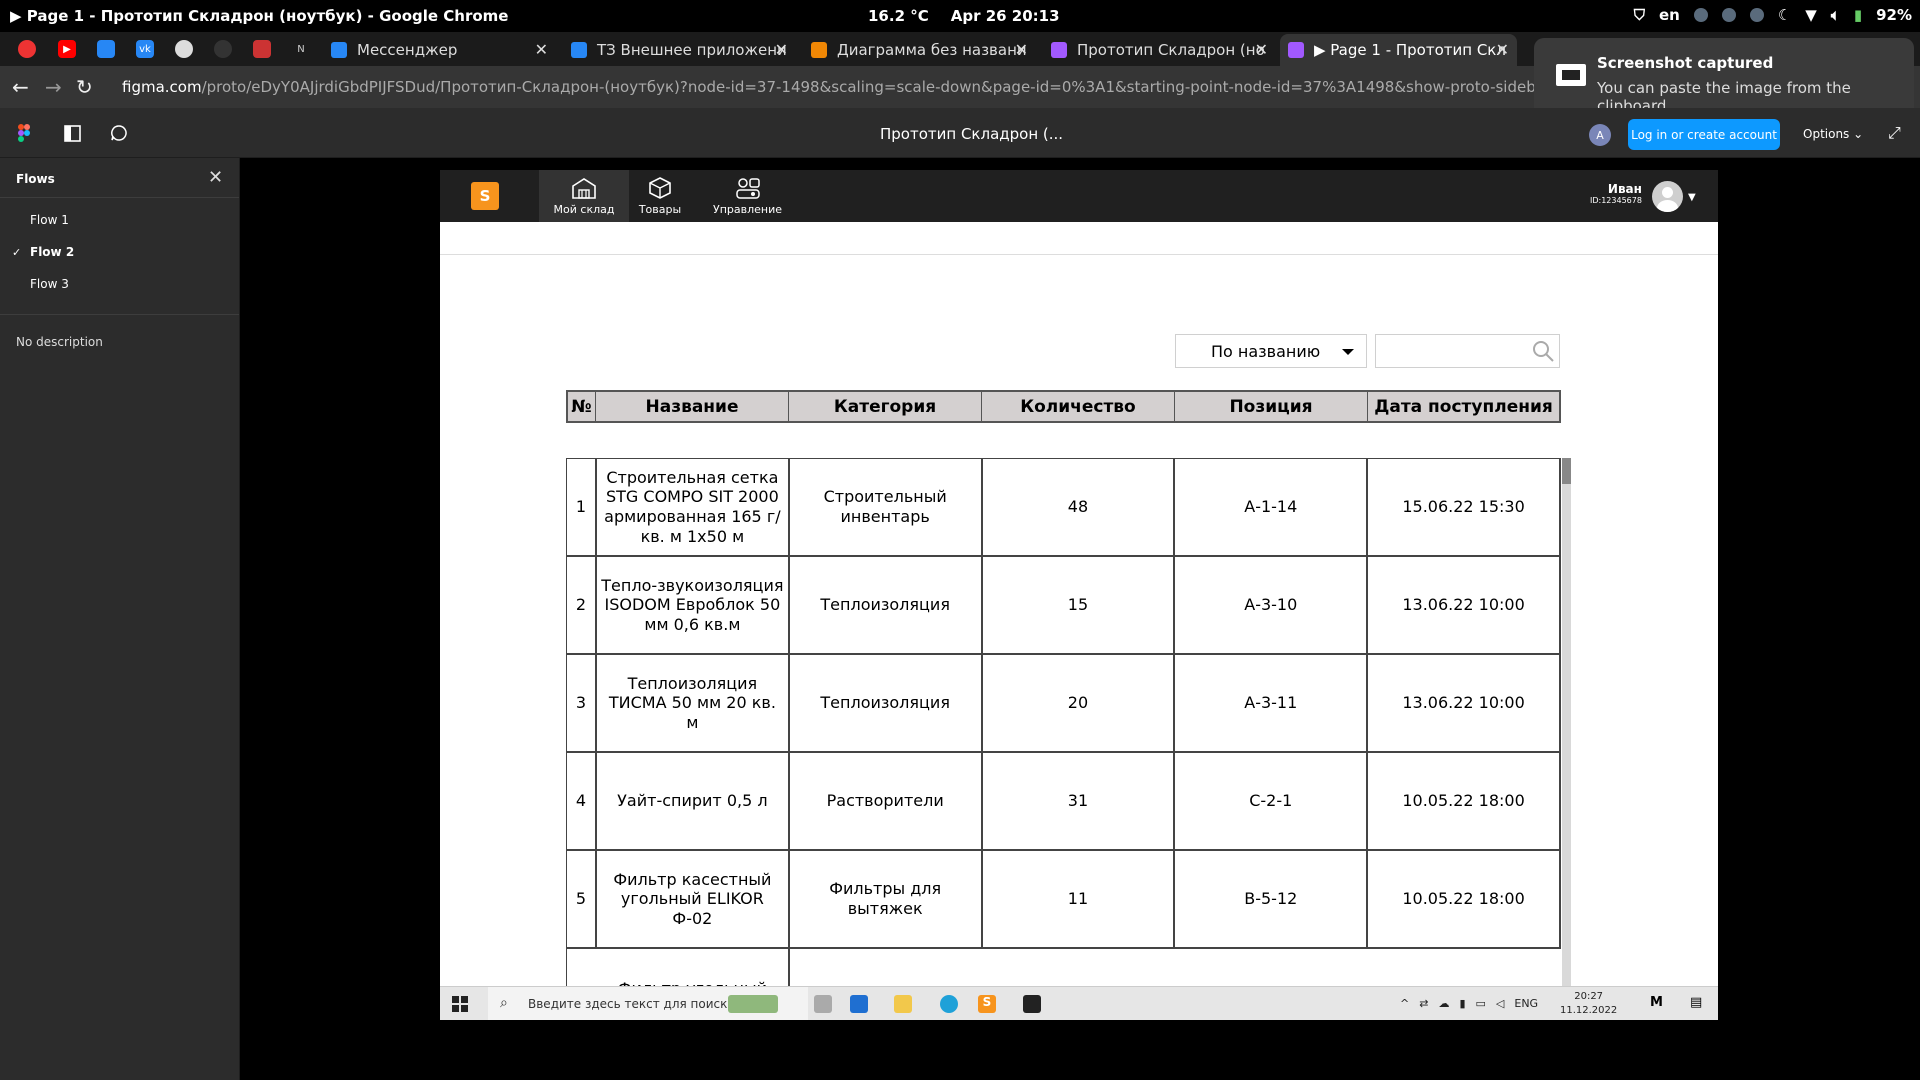 The width and height of the screenshot is (1920, 1080). What do you see at coordinates (119, 284) in the screenshot?
I see `flow-item-3: Flow 3` at bounding box center [119, 284].